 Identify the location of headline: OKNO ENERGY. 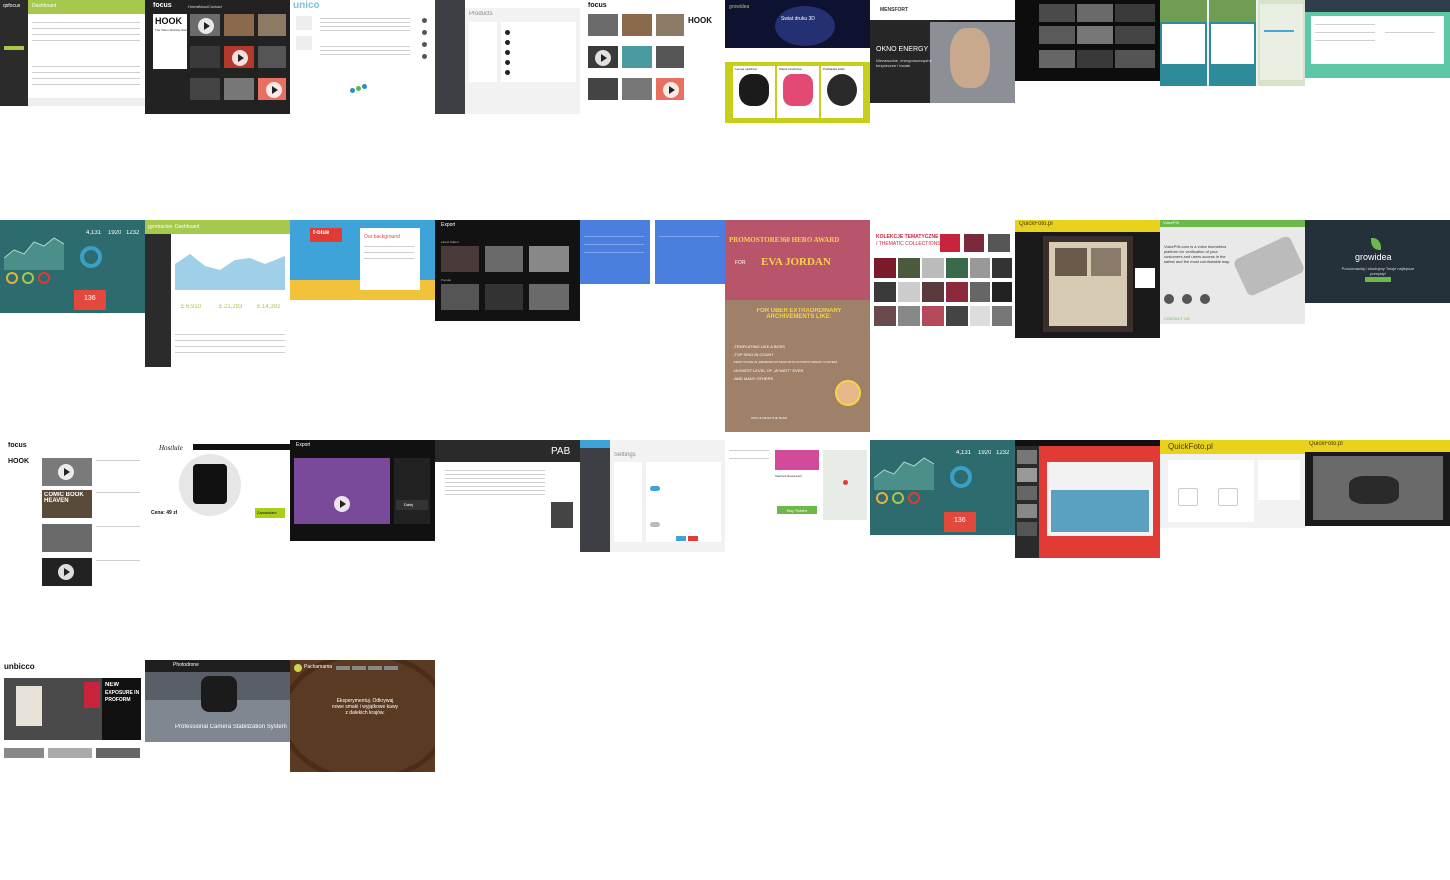
(902, 49).